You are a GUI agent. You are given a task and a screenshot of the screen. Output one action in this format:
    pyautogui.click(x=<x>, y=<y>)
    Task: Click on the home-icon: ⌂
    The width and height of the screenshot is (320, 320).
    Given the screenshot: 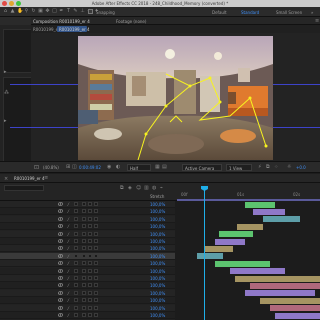 What is the action you would take?
    pyautogui.click(x=5, y=11)
    